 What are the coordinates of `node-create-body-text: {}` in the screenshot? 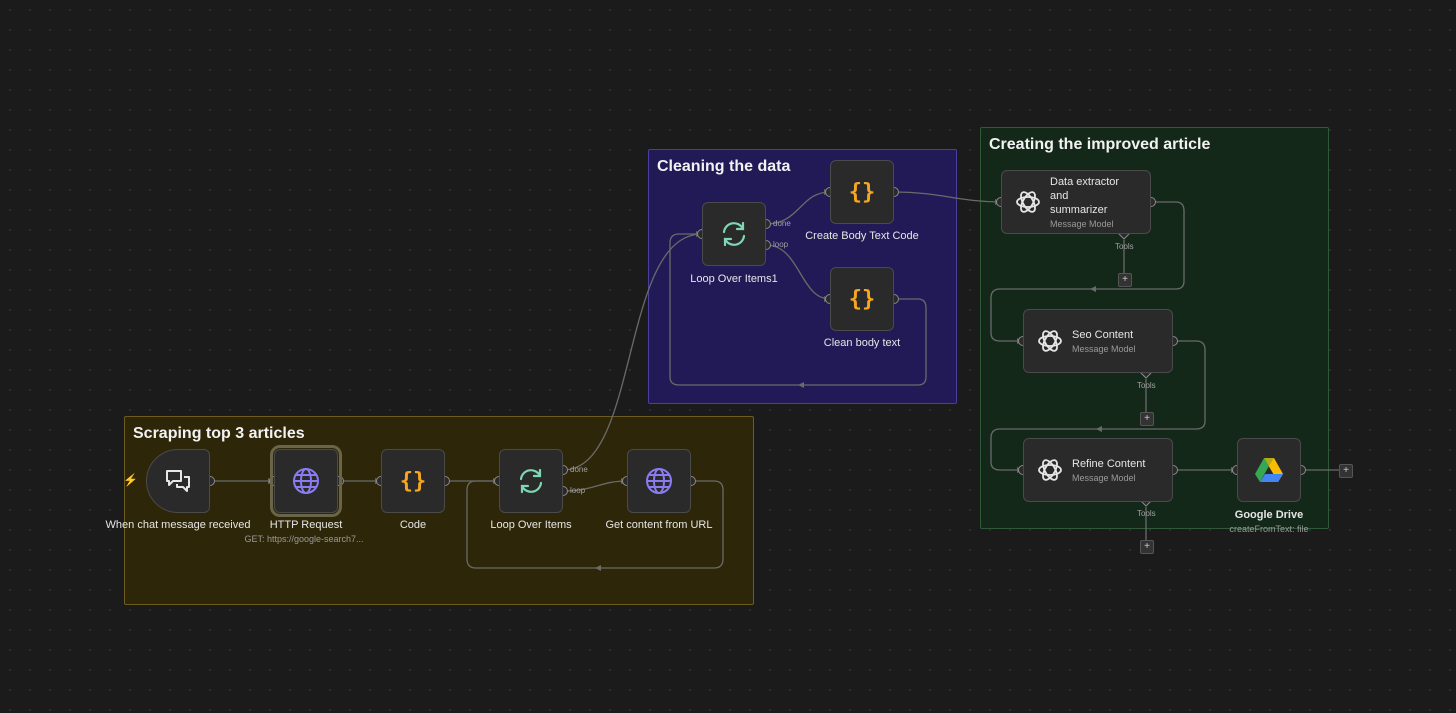 It's located at (862, 192).